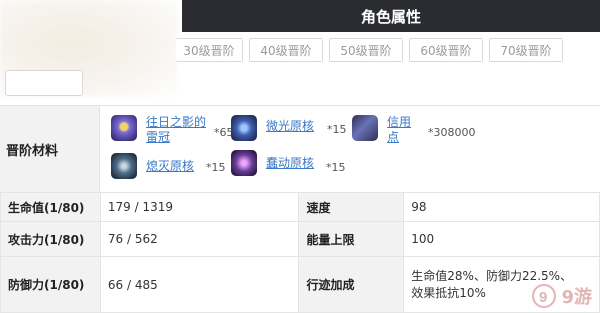 This screenshot has width=600, height=313. I want to click on stat-label-trace: 行迹加成, so click(351, 284).